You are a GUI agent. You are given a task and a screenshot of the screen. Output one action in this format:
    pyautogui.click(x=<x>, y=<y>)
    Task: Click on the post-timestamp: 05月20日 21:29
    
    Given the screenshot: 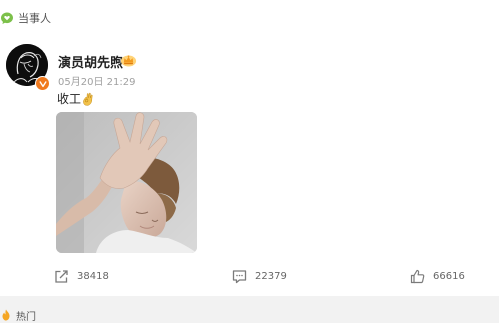 What is the action you would take?
    pyautogui.click(x=96, y=80)
    